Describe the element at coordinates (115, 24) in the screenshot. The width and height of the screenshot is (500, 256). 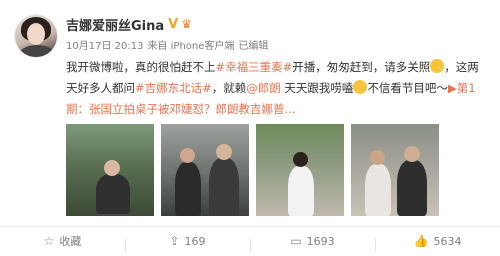
I see `username: 吉娜爱丽丝Gina` at that location.